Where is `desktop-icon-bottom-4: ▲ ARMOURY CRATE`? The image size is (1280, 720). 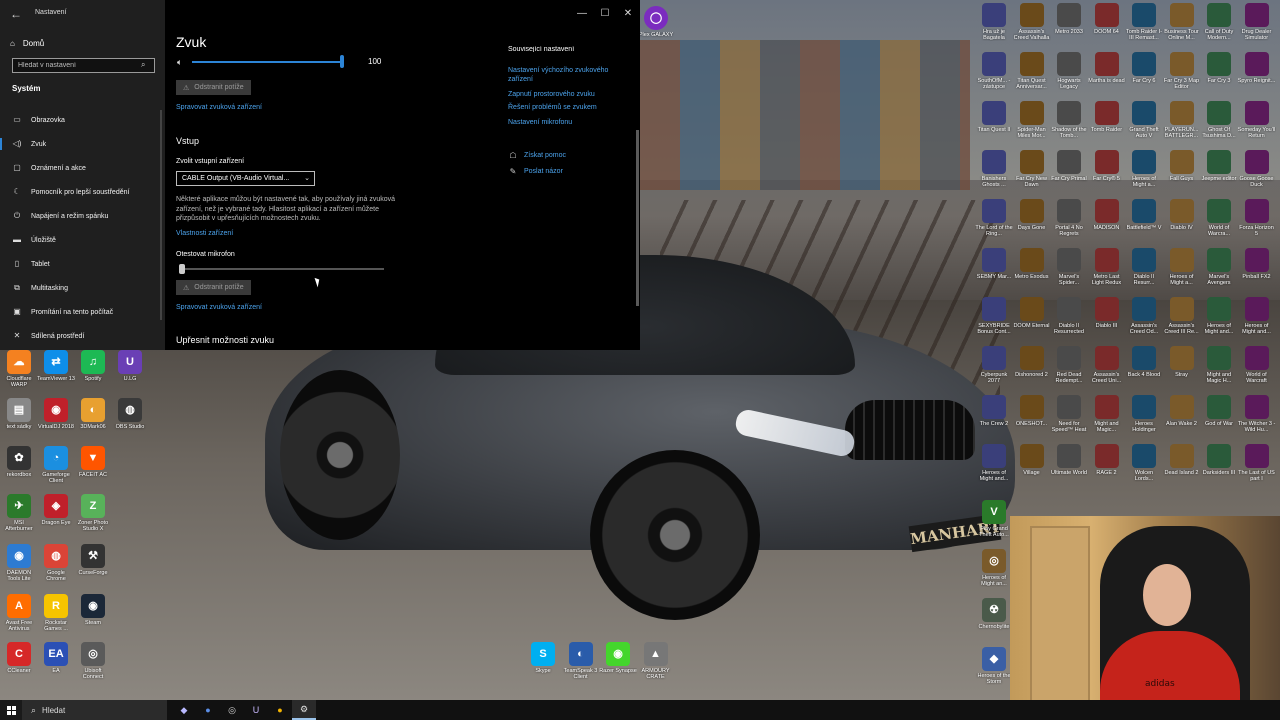
desktop-icon-bottom-4: ▲ ARMOURY CRATE is located at coordinates (656, 661).